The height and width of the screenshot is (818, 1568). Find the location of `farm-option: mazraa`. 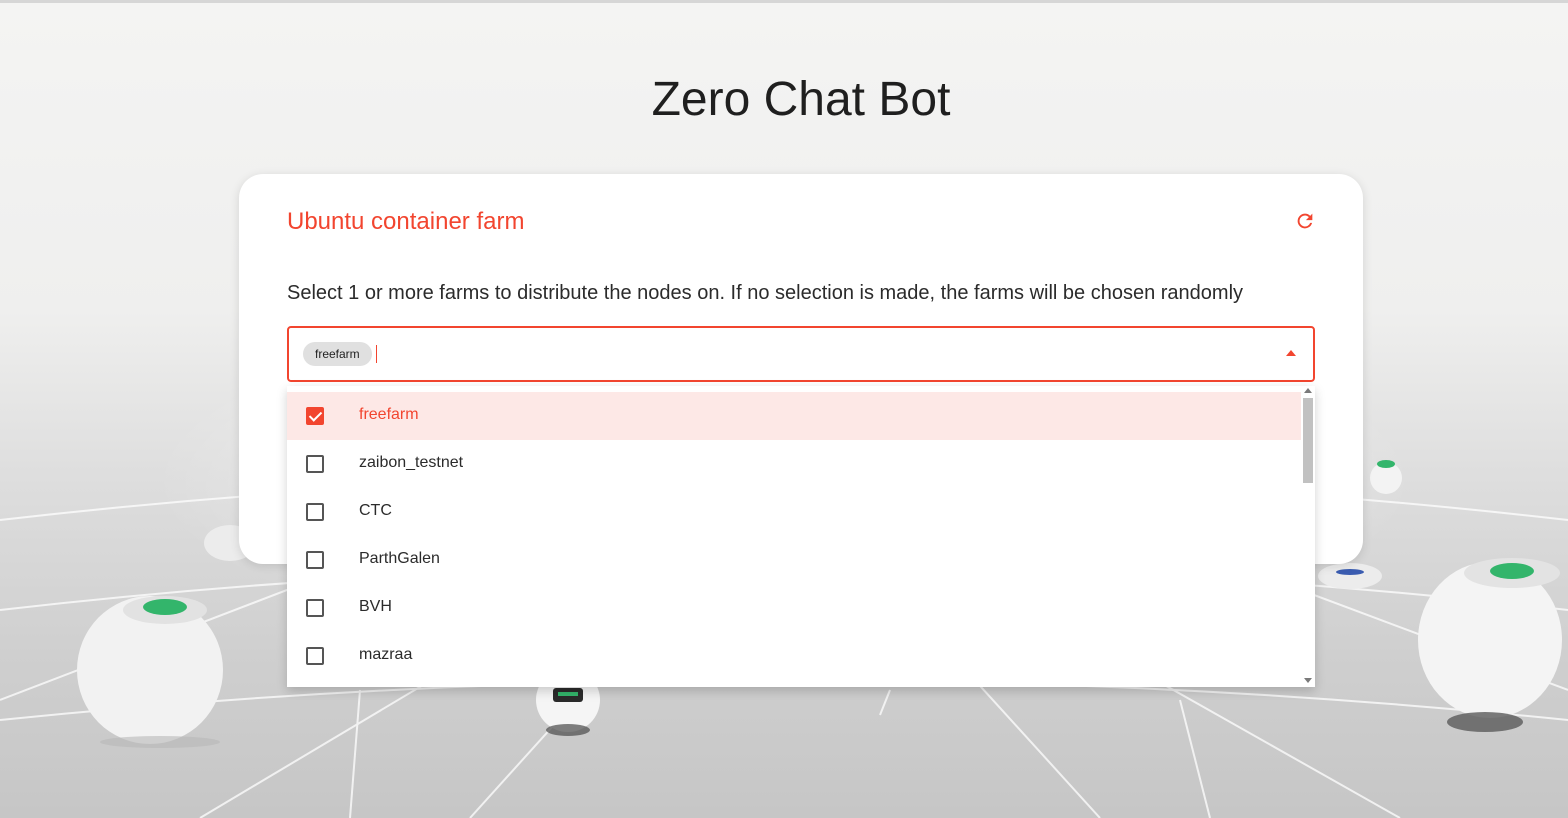

farm-option: mazraa is located at coordinates (794, 656).